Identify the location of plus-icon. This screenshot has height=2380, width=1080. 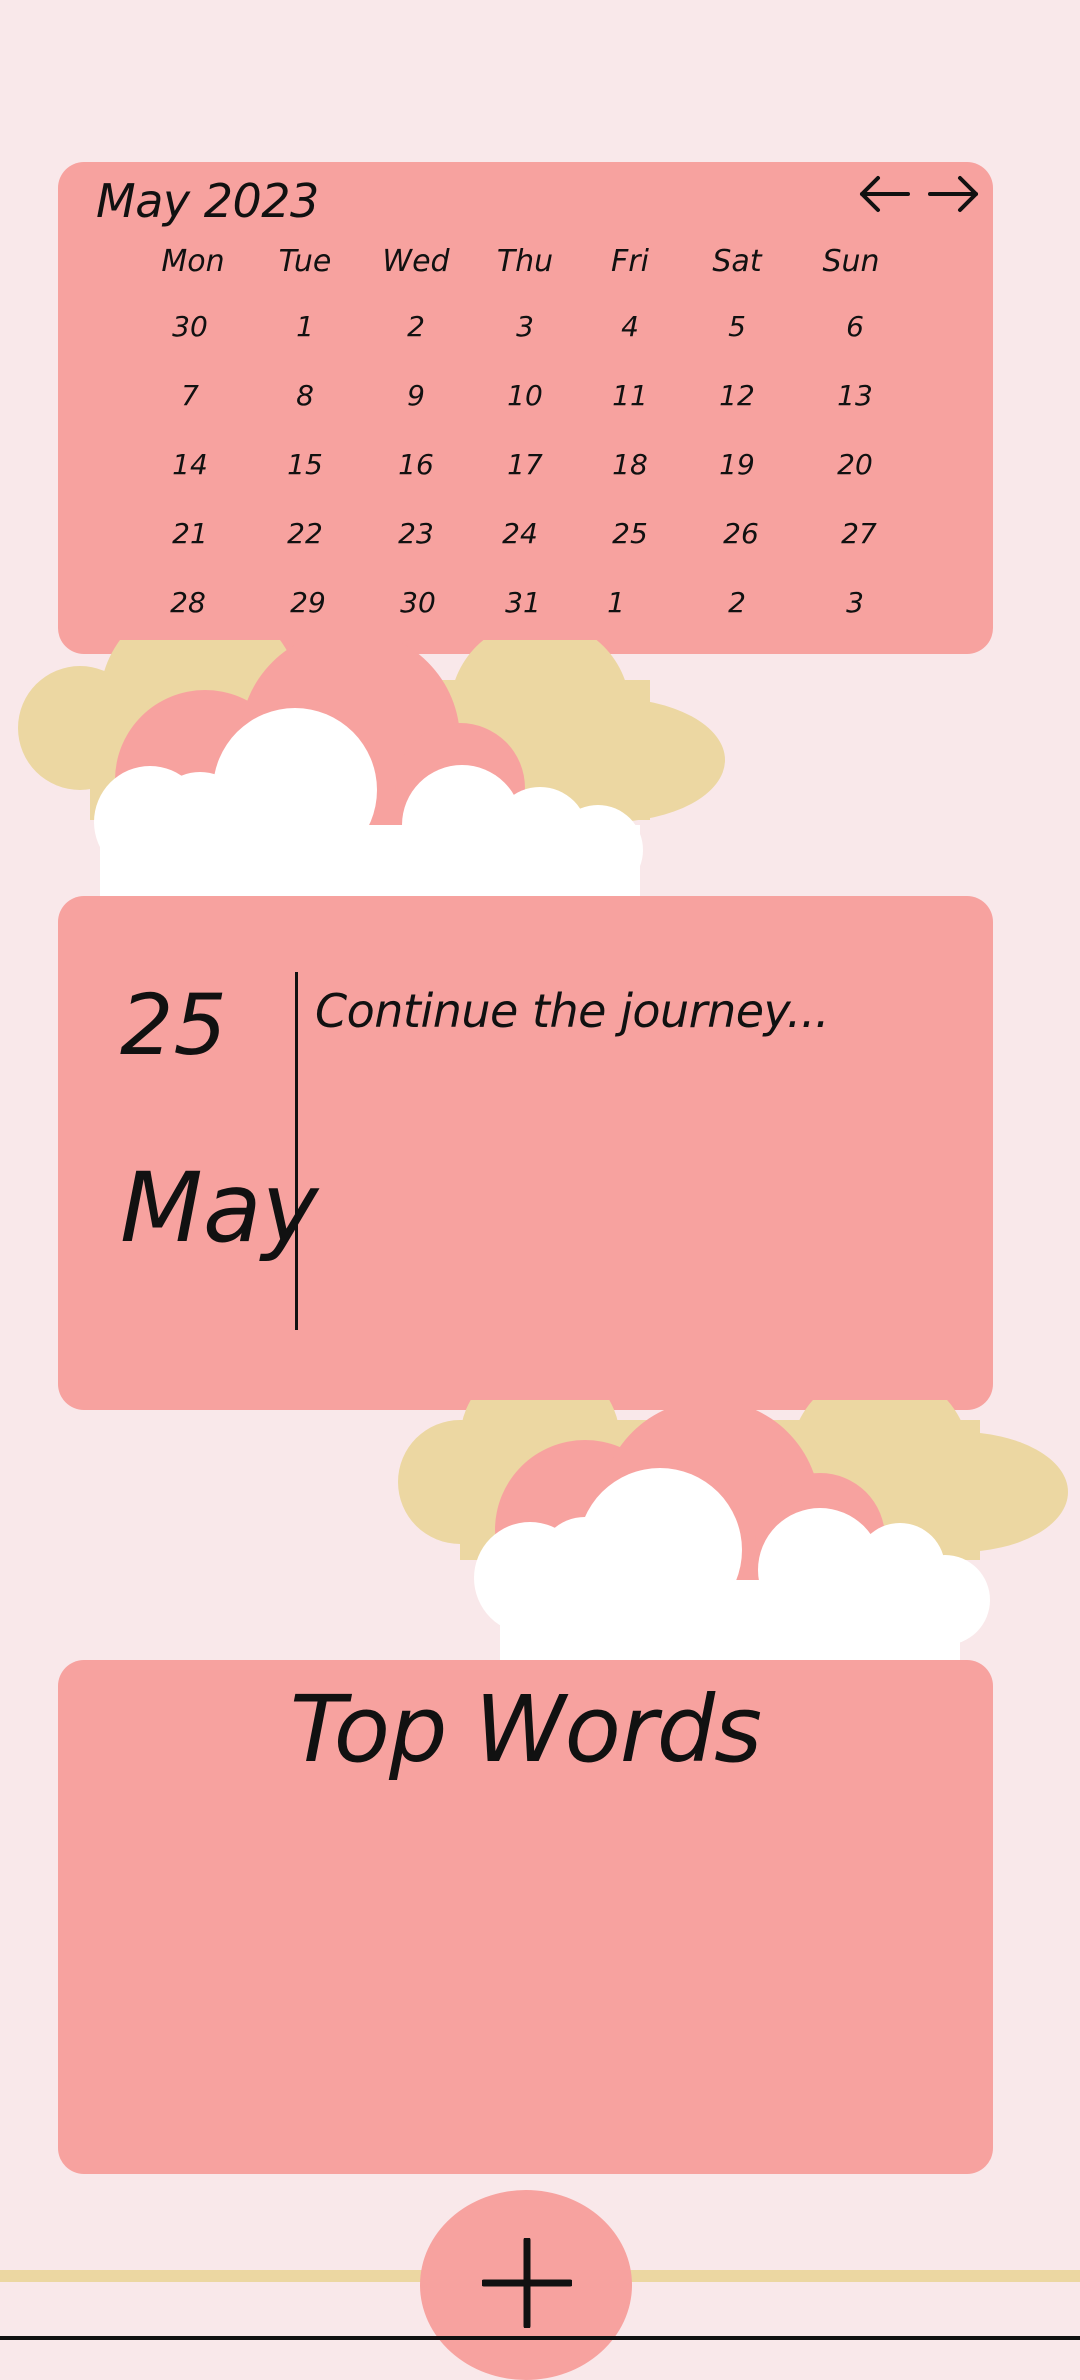
(527, 2283).